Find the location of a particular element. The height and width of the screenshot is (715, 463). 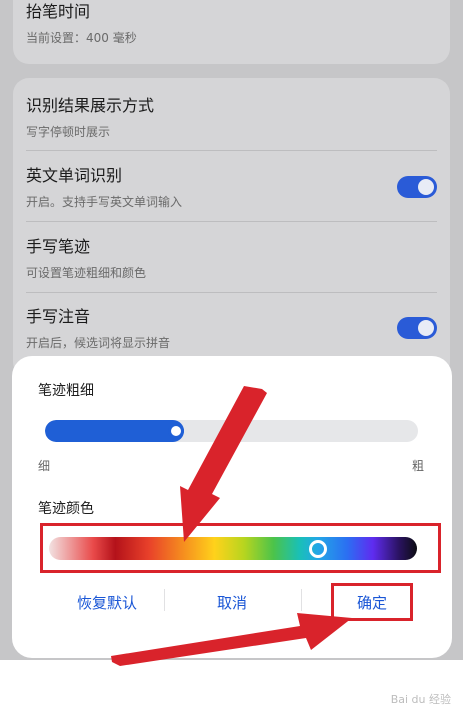

pinyin-title: 手写注音 is located at coordinates (58, 316).